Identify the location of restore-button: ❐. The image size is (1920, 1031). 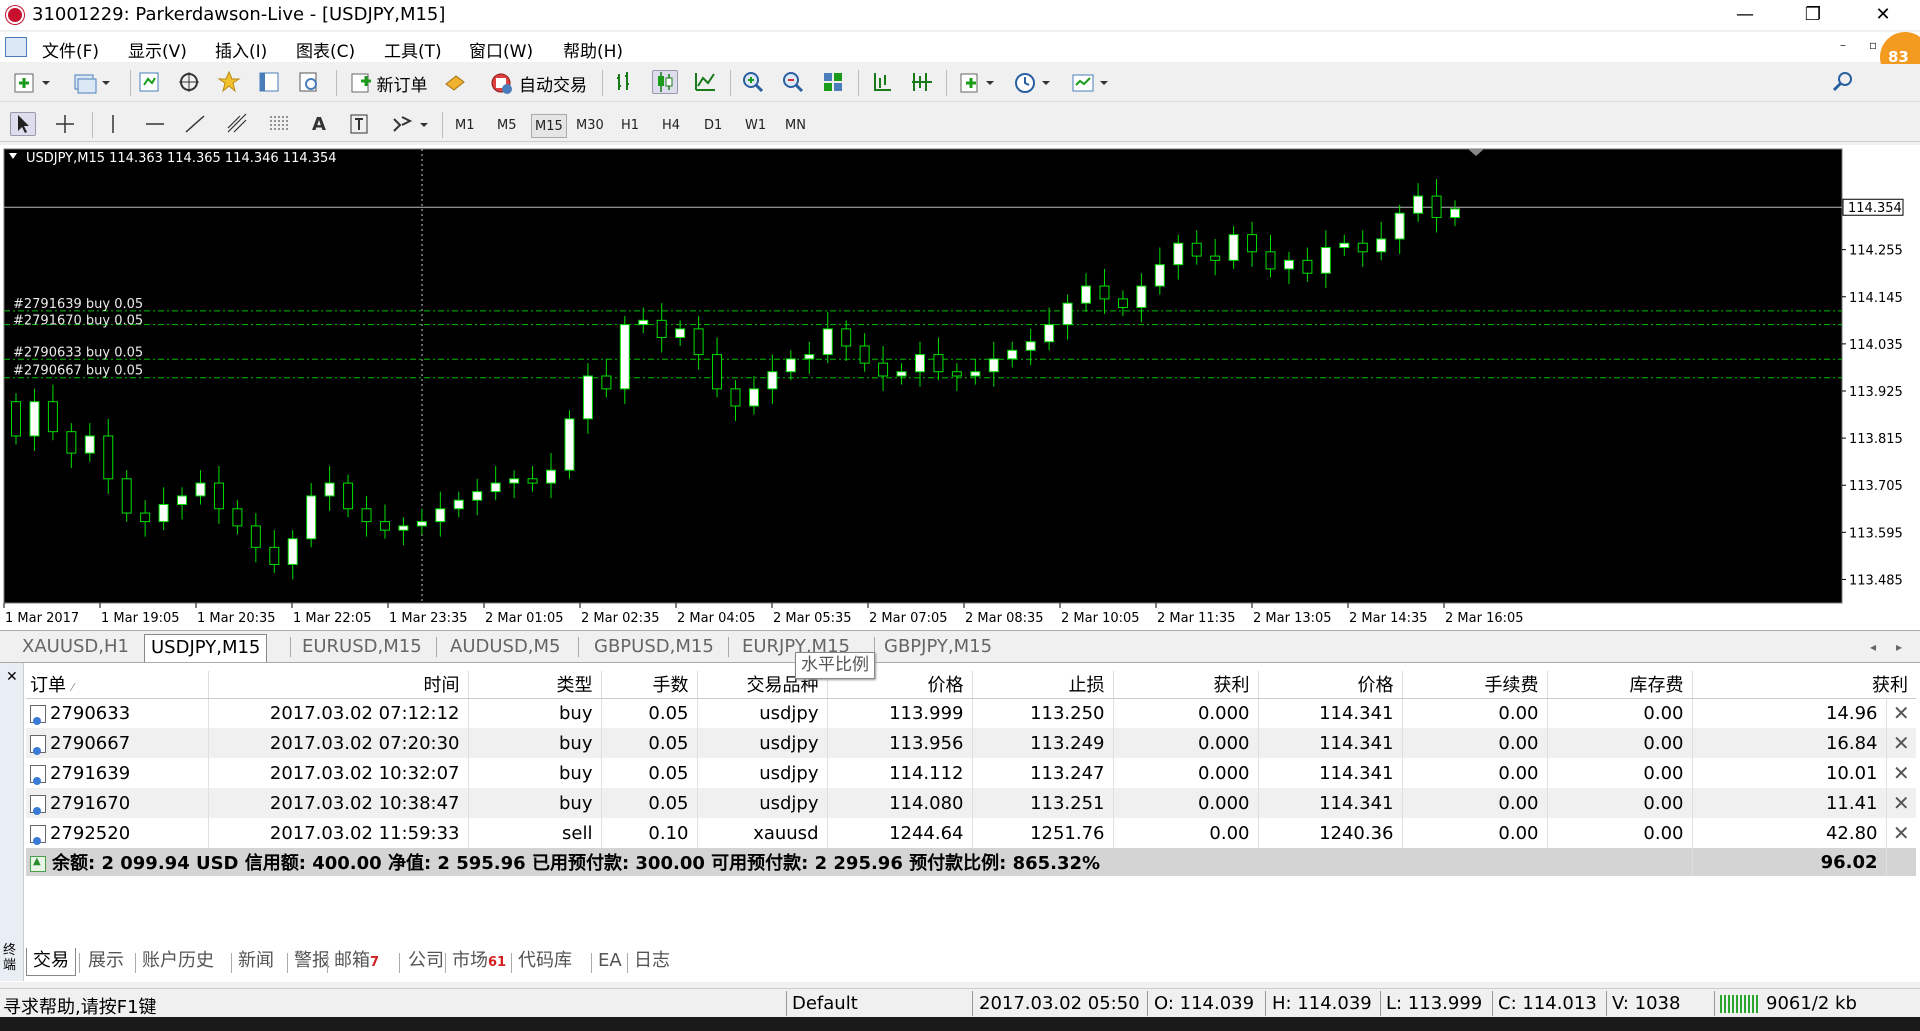
(1813, 15).